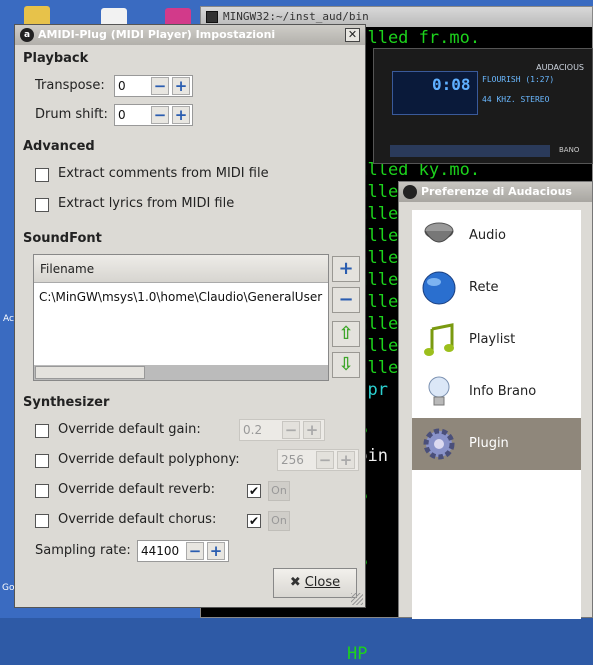 This screenshot has width=593, height=665. Describe the element at coordinates (346, 334) in the screenshot. I see `move-up-button: ⇧` at that location.